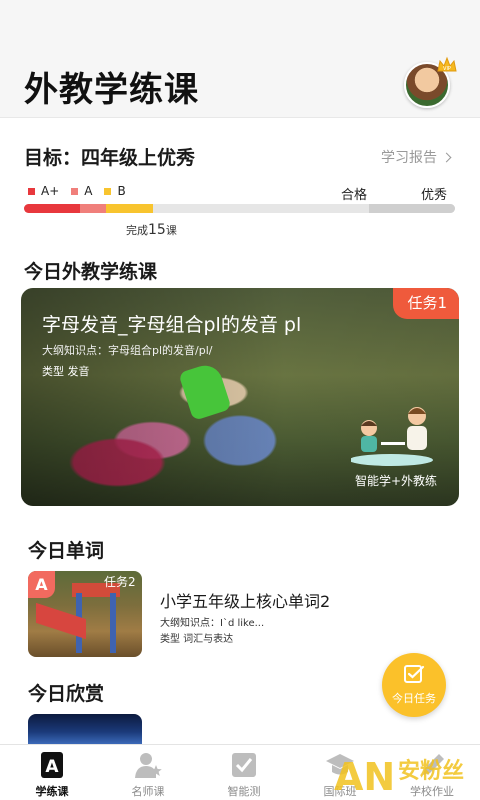  I want to click on tab-label: 智能测, so click(244, 791).